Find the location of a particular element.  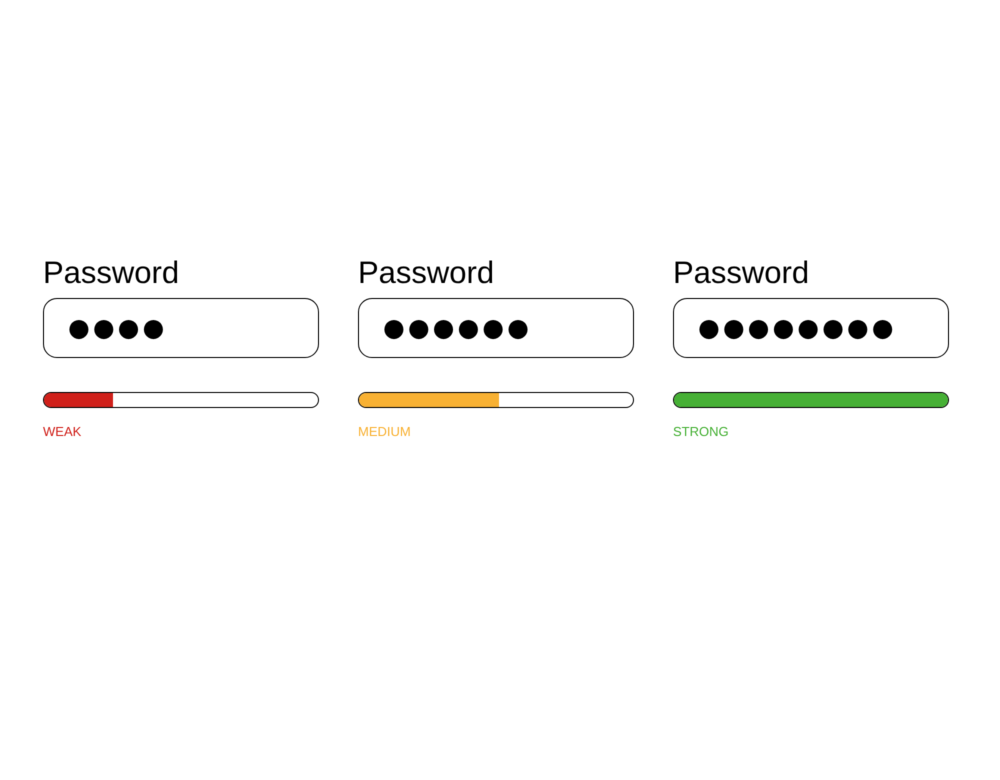

password-field: ●●●●●●●● is located at coordinates (811, 328).